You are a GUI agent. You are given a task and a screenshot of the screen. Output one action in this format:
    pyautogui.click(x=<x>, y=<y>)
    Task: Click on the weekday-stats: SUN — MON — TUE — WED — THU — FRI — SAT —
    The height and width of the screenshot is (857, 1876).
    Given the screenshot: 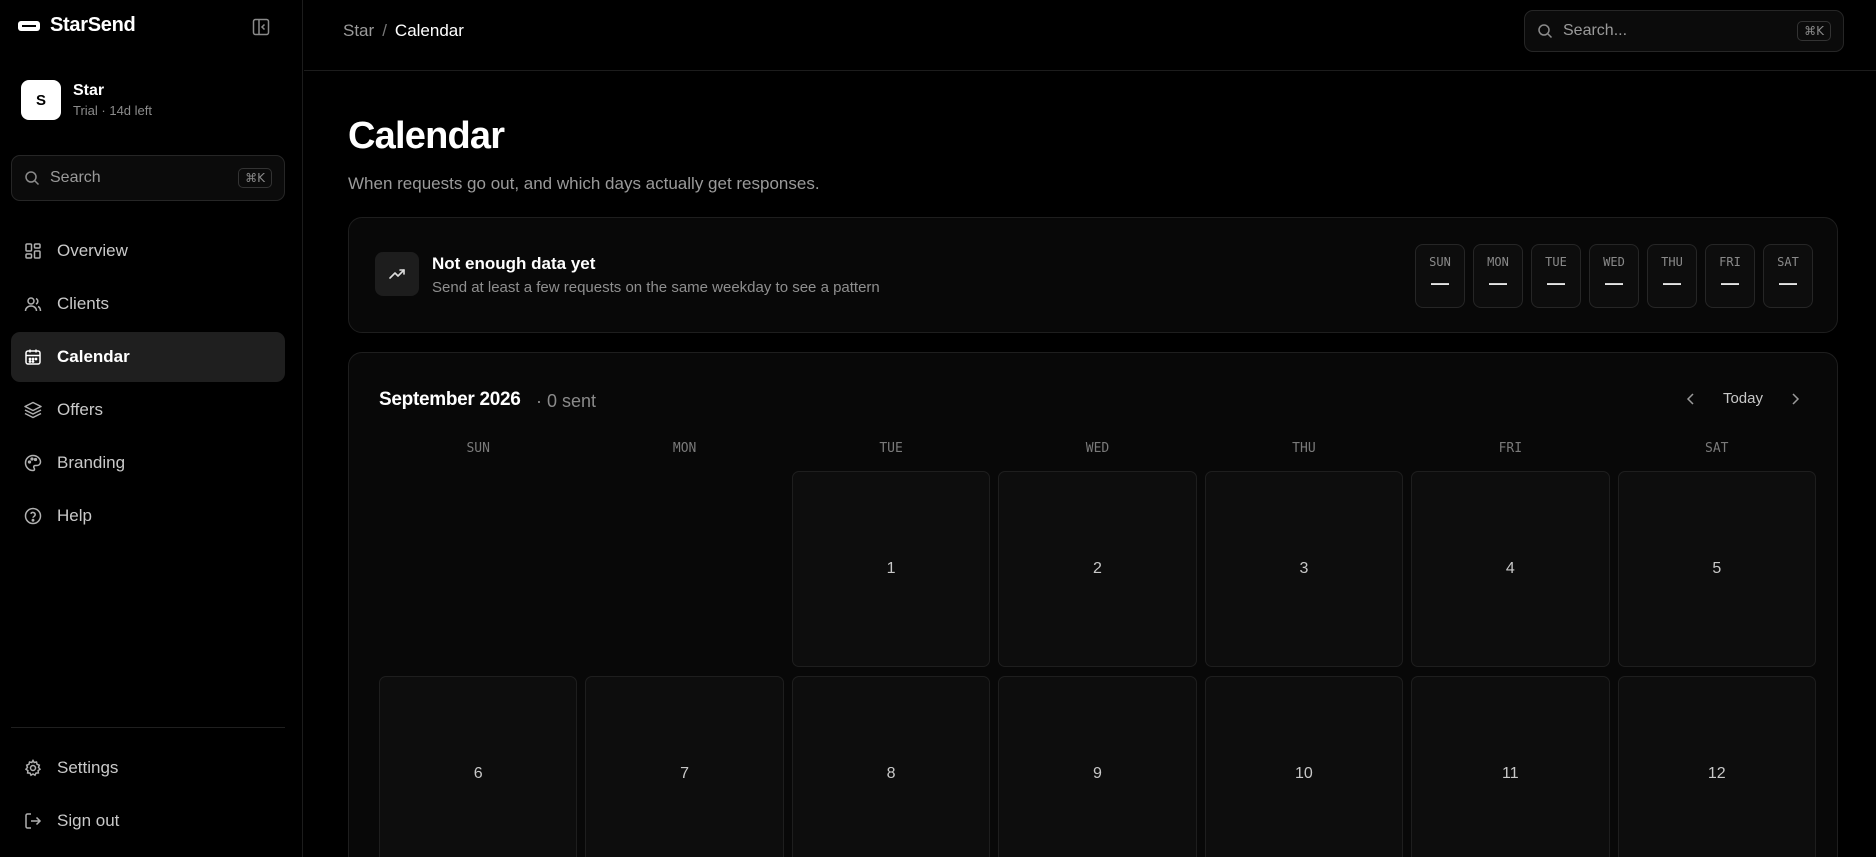 What is the action you would take?
    pyautogui.click(x=1614, y=276)
    